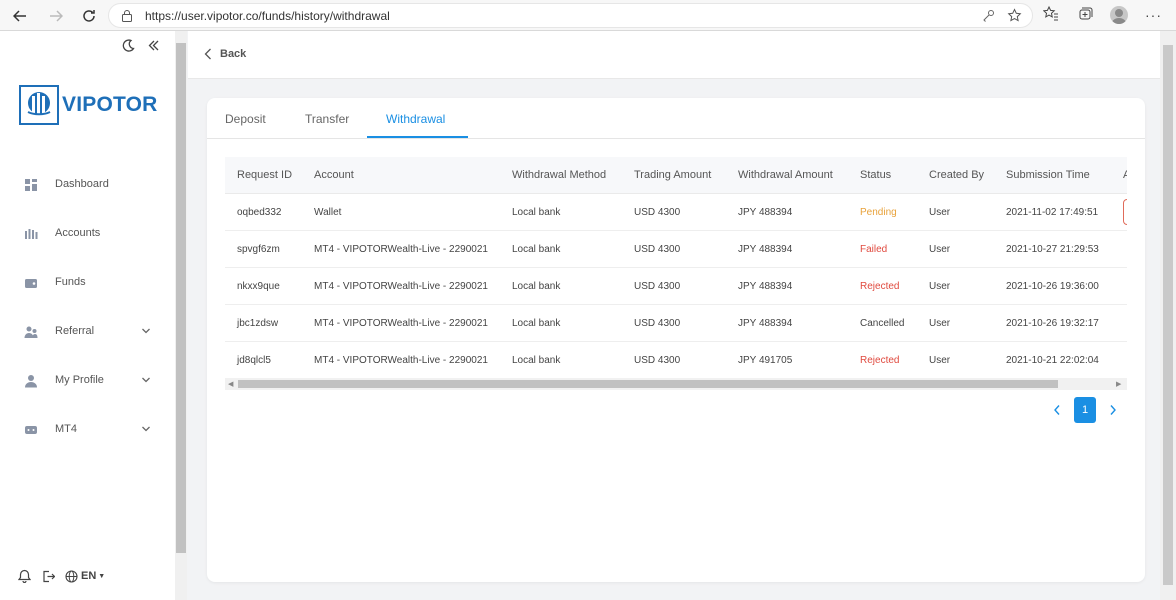 This screenshot has width=1176, height=600. What do you see at coordinates (56, 16) in the screenshot?
I see `browser-forward-button` at bounding box center [56, 16].